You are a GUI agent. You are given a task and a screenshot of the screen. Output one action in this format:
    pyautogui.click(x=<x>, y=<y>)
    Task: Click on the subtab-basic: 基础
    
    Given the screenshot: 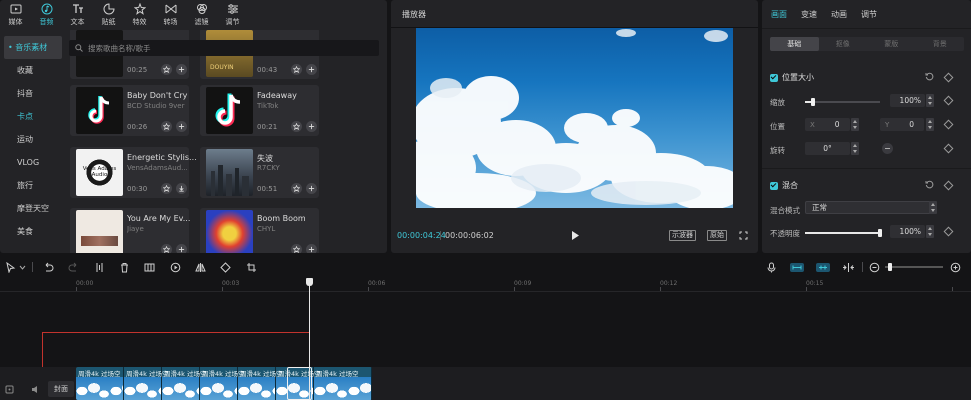 What is the action you would take?
    pyautogui.click(x=794, y=44)
    